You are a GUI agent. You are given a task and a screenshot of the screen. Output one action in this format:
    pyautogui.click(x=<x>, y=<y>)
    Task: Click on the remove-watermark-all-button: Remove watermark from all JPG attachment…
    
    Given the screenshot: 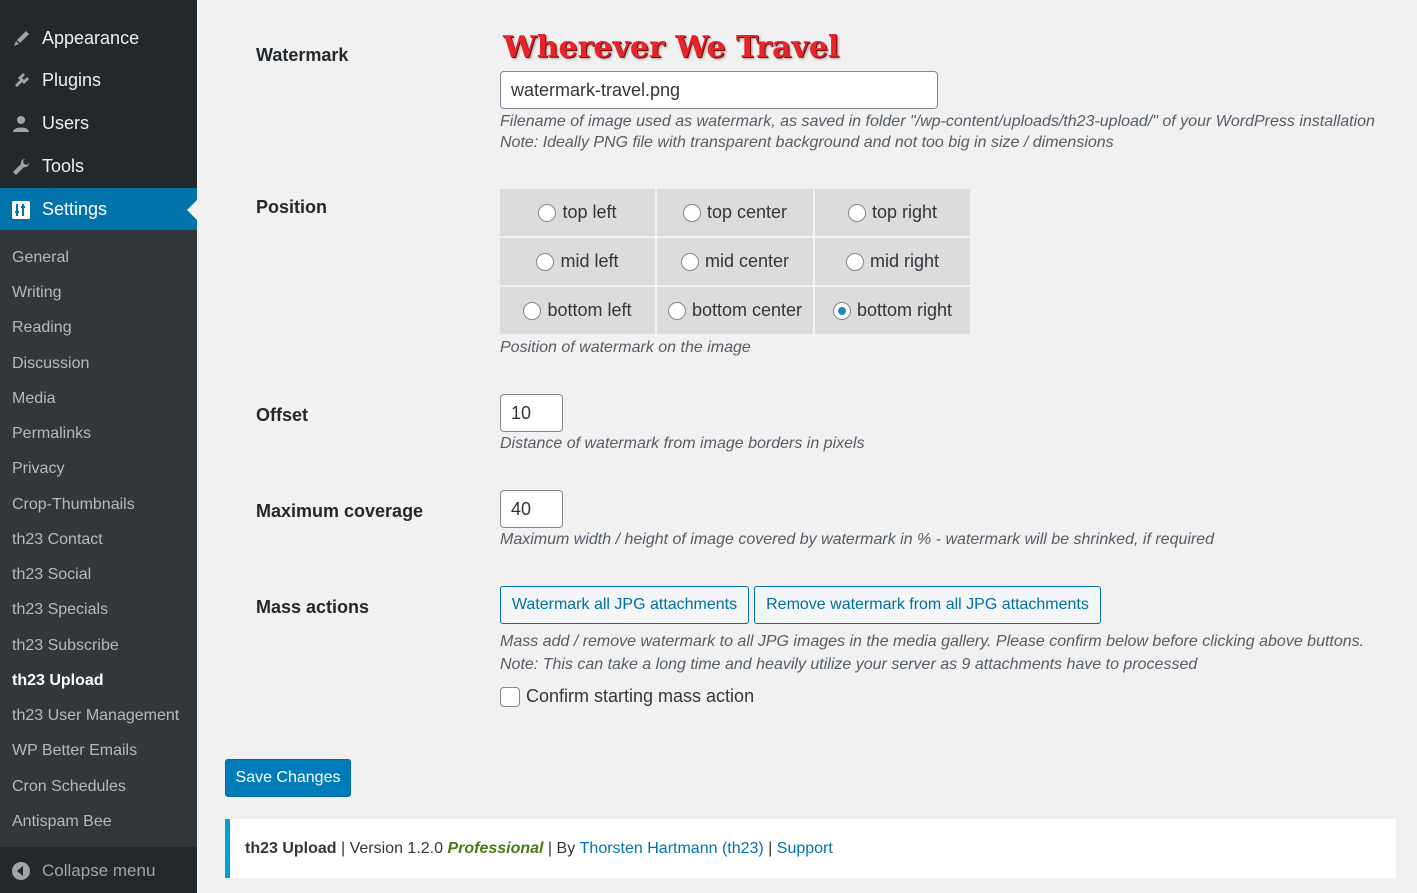 What is the action you would take?
    pyautogui.click(x=927, y=605)
    